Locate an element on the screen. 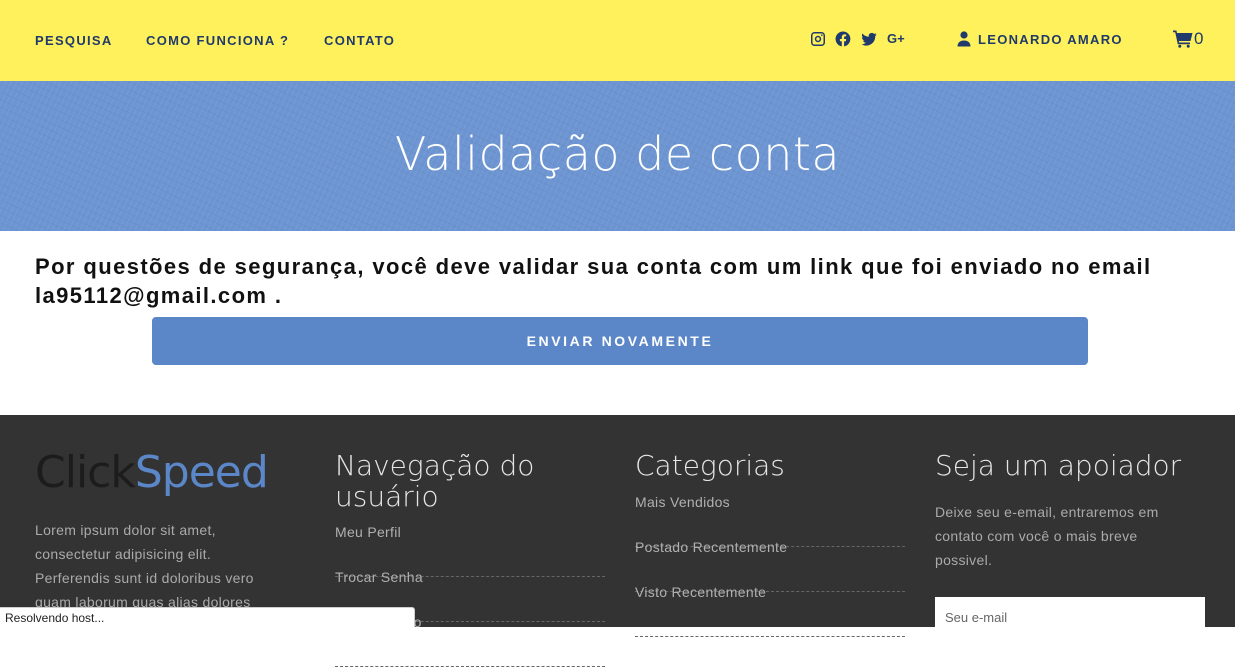 This screenshot has width=1235, height=667. user-name: LEONARDO AMARO is located at coordinates (1050, 39).